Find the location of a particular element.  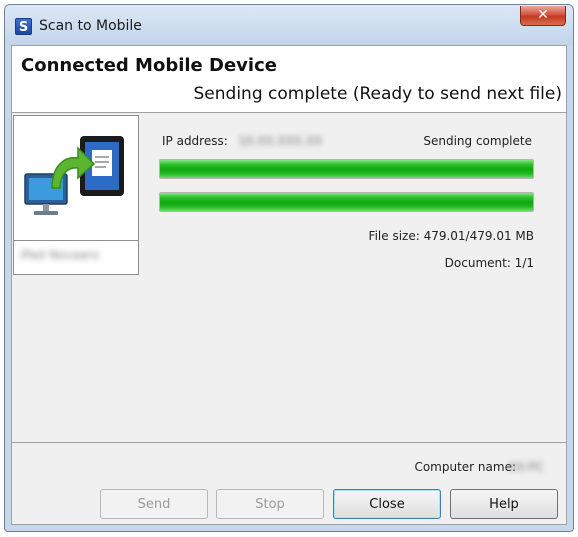

document-count-text: Document: 1/1 is located at coordinates (489, 263).